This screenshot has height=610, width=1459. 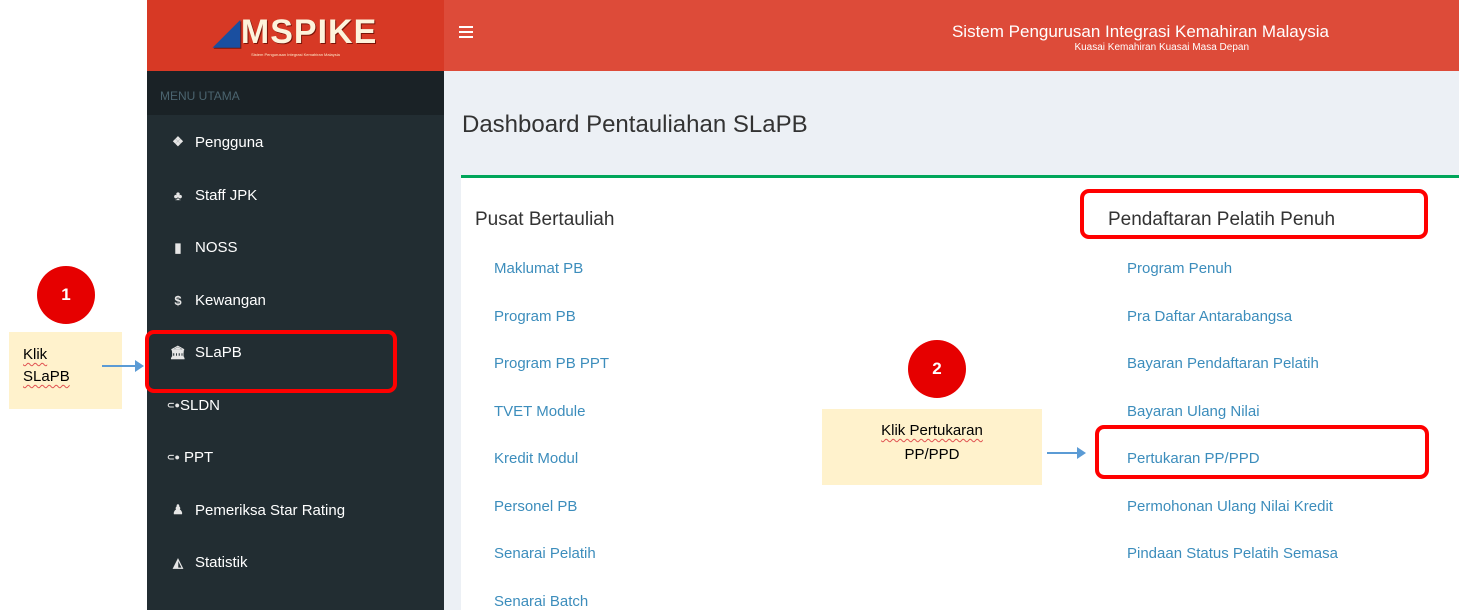 What do you see at coordinates (123, 366) in the screenshot?
I see `step-1-arrow-icon` at bounding box center [123, 366].